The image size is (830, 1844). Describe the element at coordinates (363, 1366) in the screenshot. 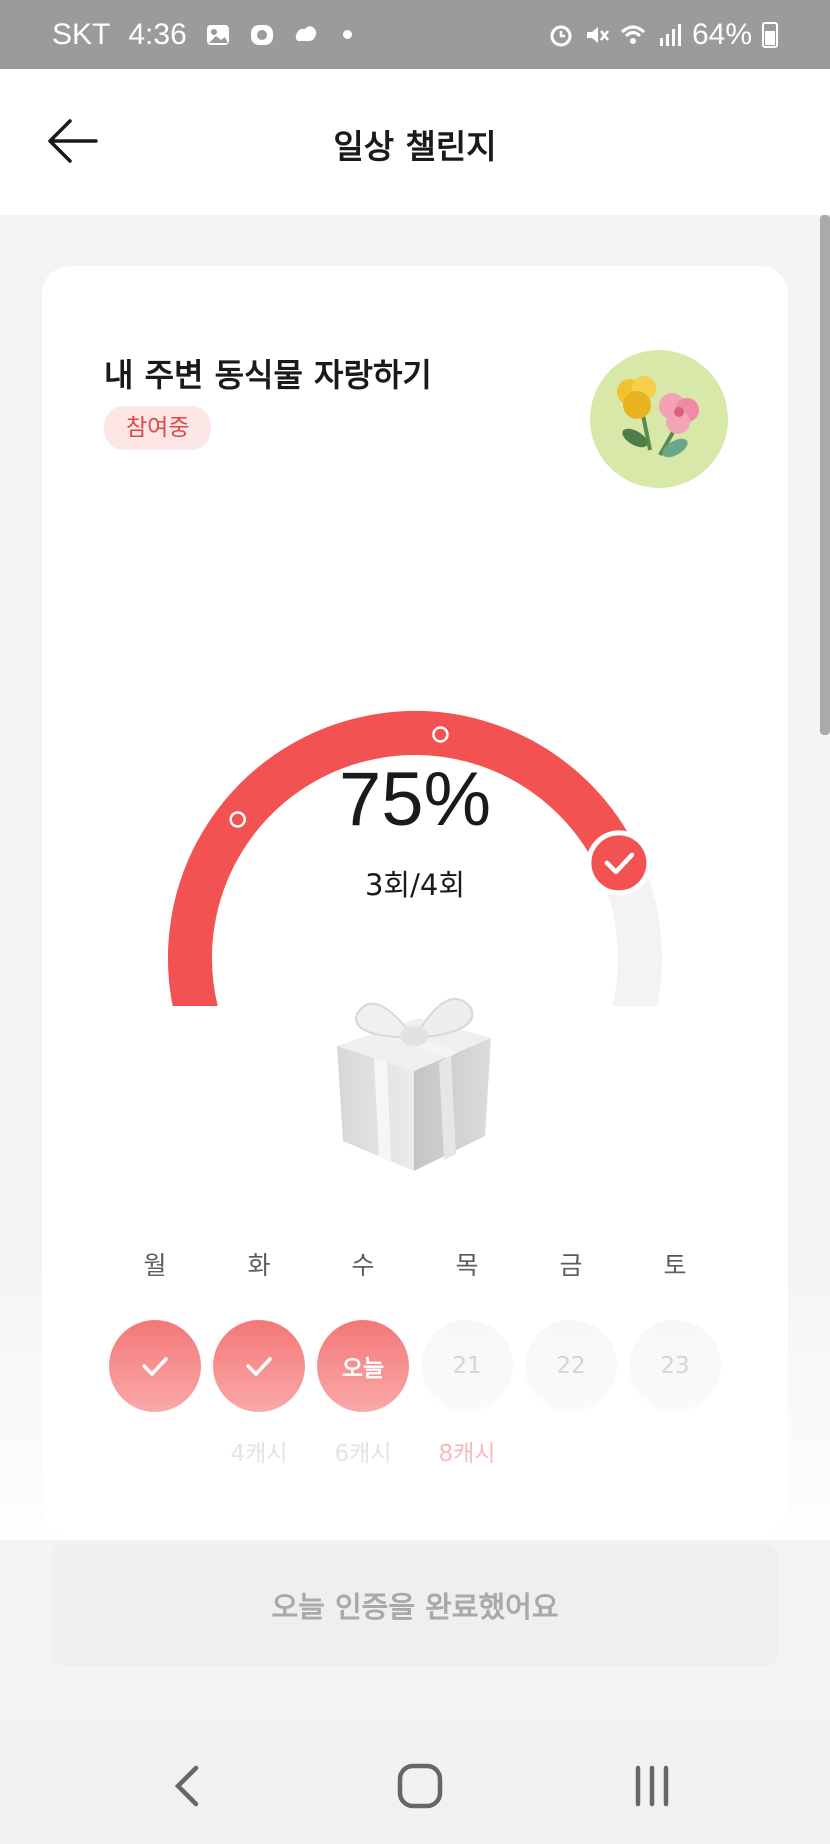

I see `day-circle-today: 오늘` at that location.